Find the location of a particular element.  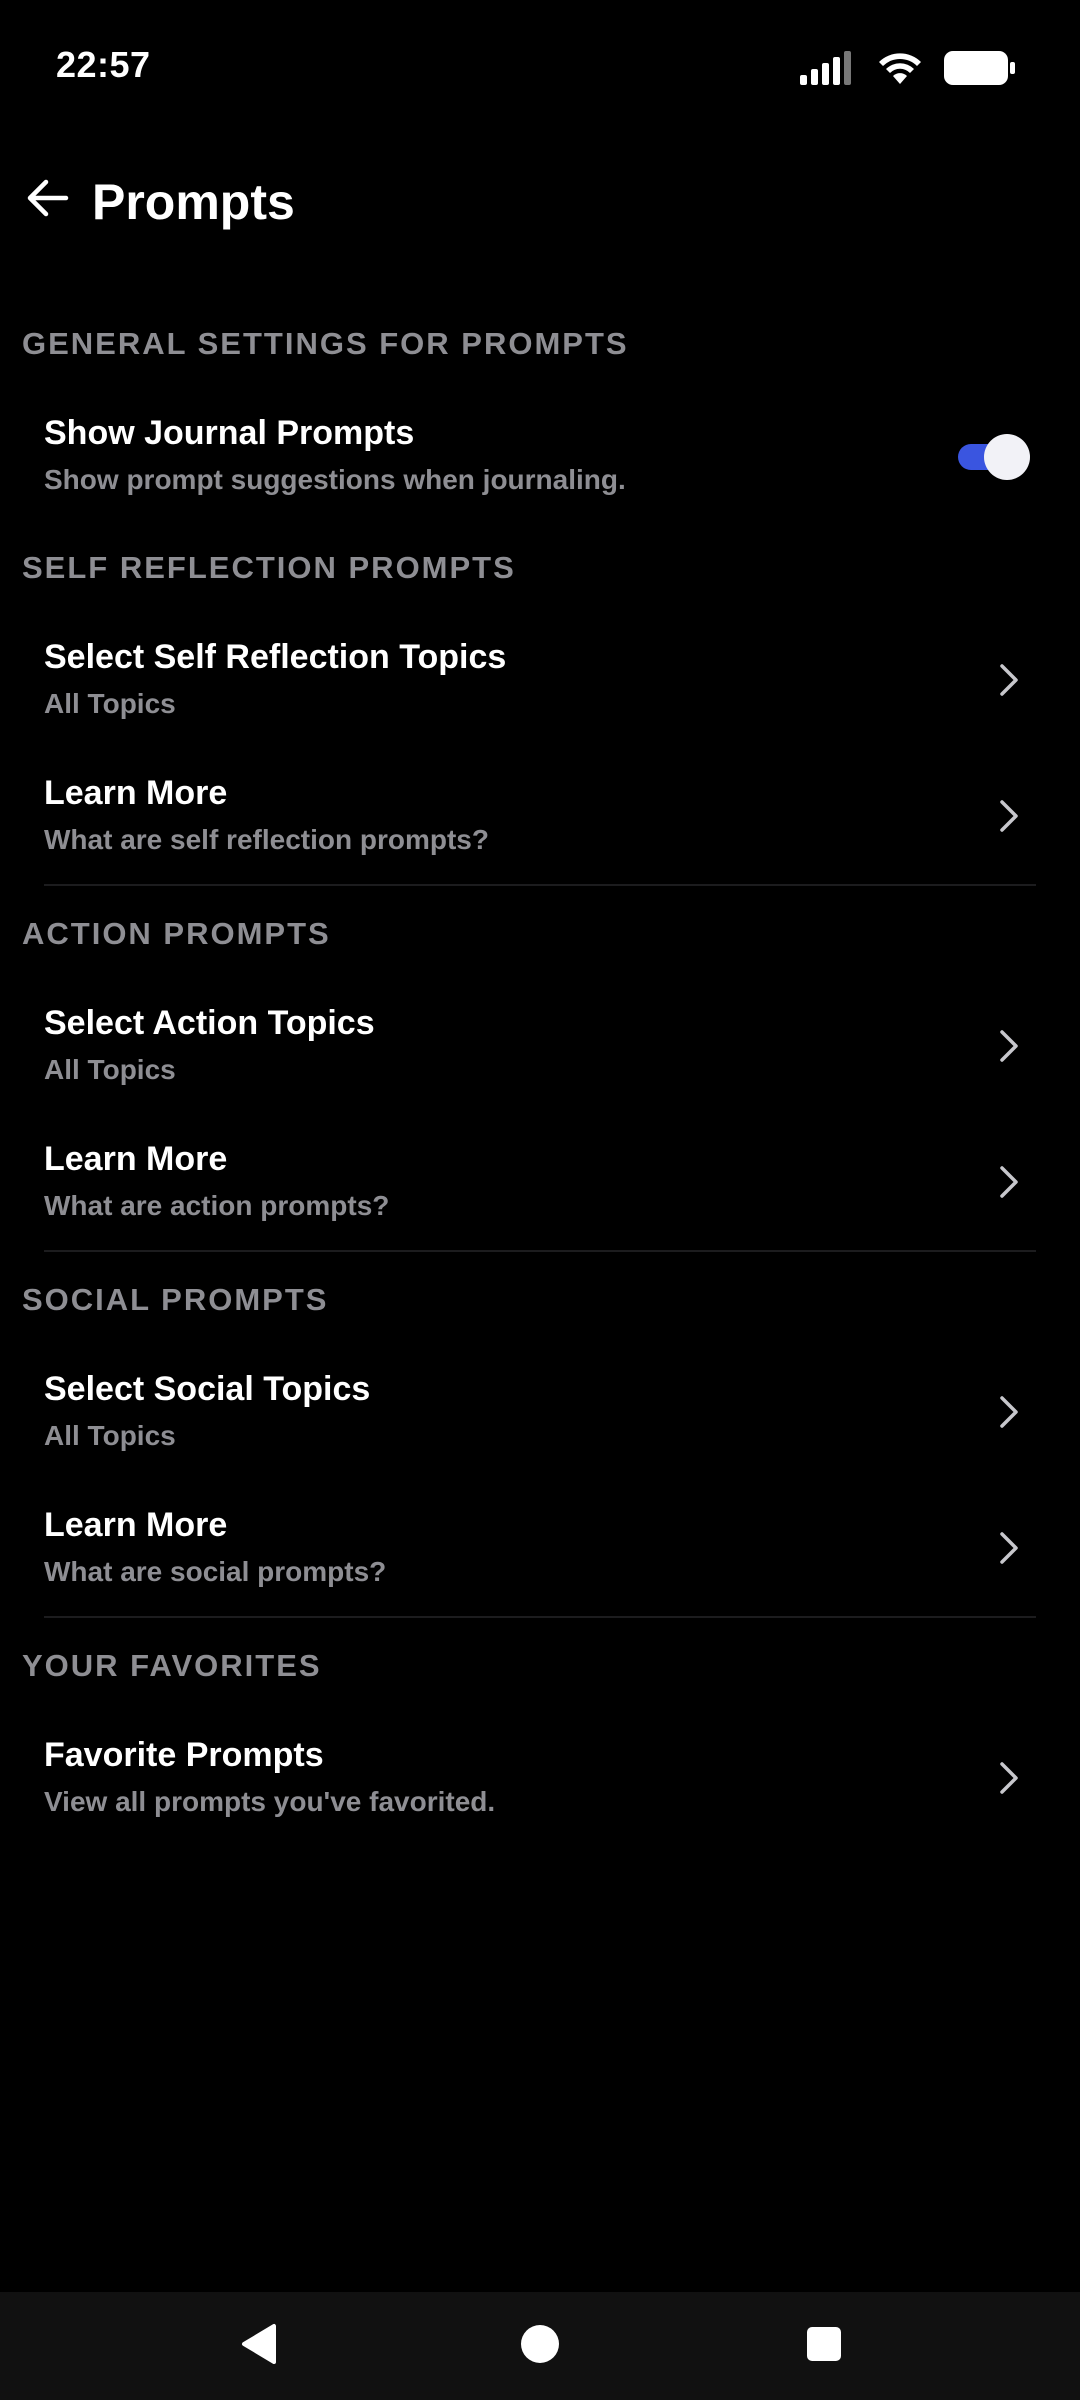

section-header-social: SOCIAL PROMPTS is located at coordinates (175, 1299).